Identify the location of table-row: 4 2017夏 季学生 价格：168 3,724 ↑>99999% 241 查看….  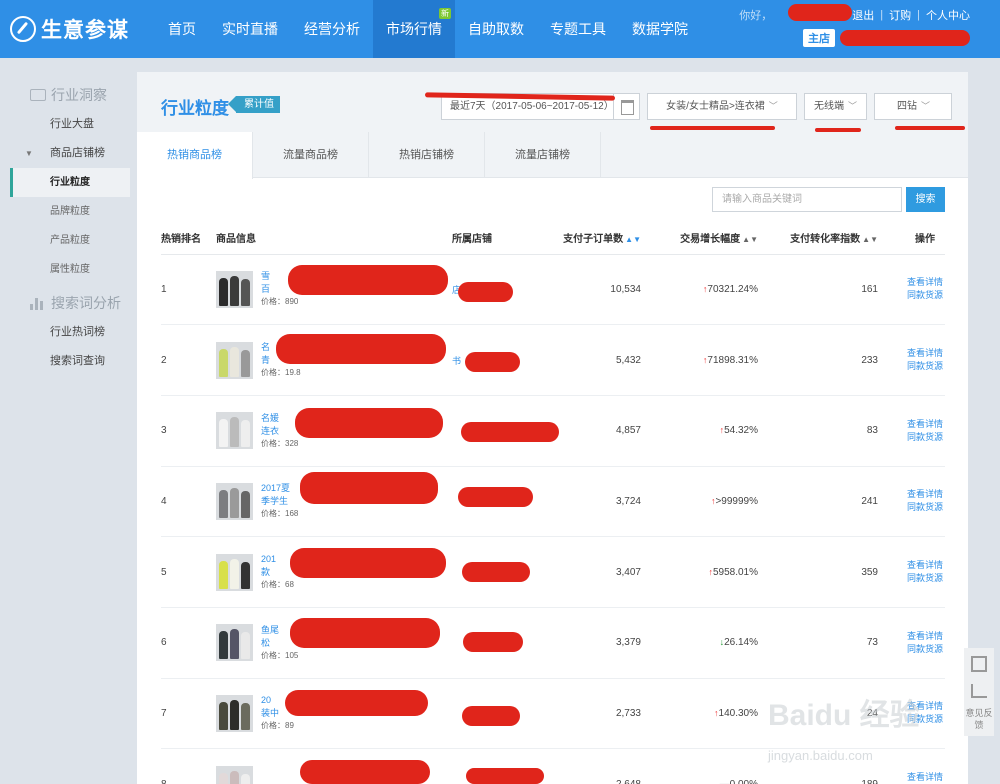
(553, 502).